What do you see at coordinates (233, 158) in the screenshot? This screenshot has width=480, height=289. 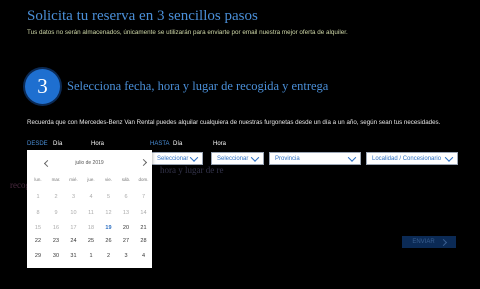 I see `hasta-hour-value: Seleccionar` at bounding box center [233, 158].